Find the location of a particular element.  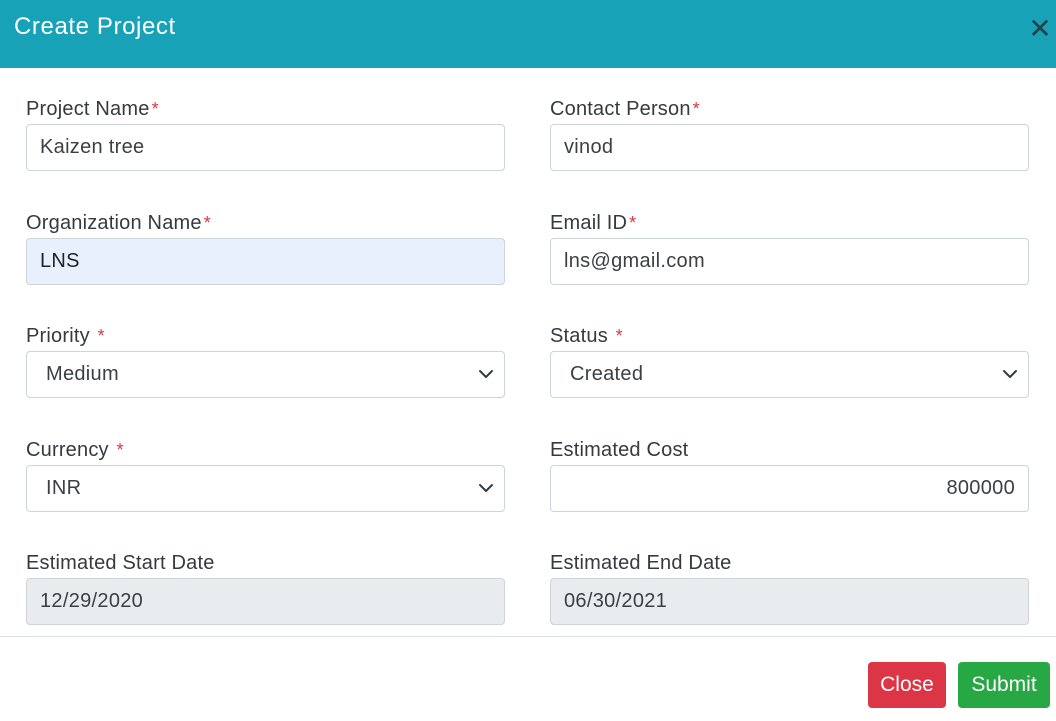

currency-selected-value: INR is located at coordinates (64, 488).